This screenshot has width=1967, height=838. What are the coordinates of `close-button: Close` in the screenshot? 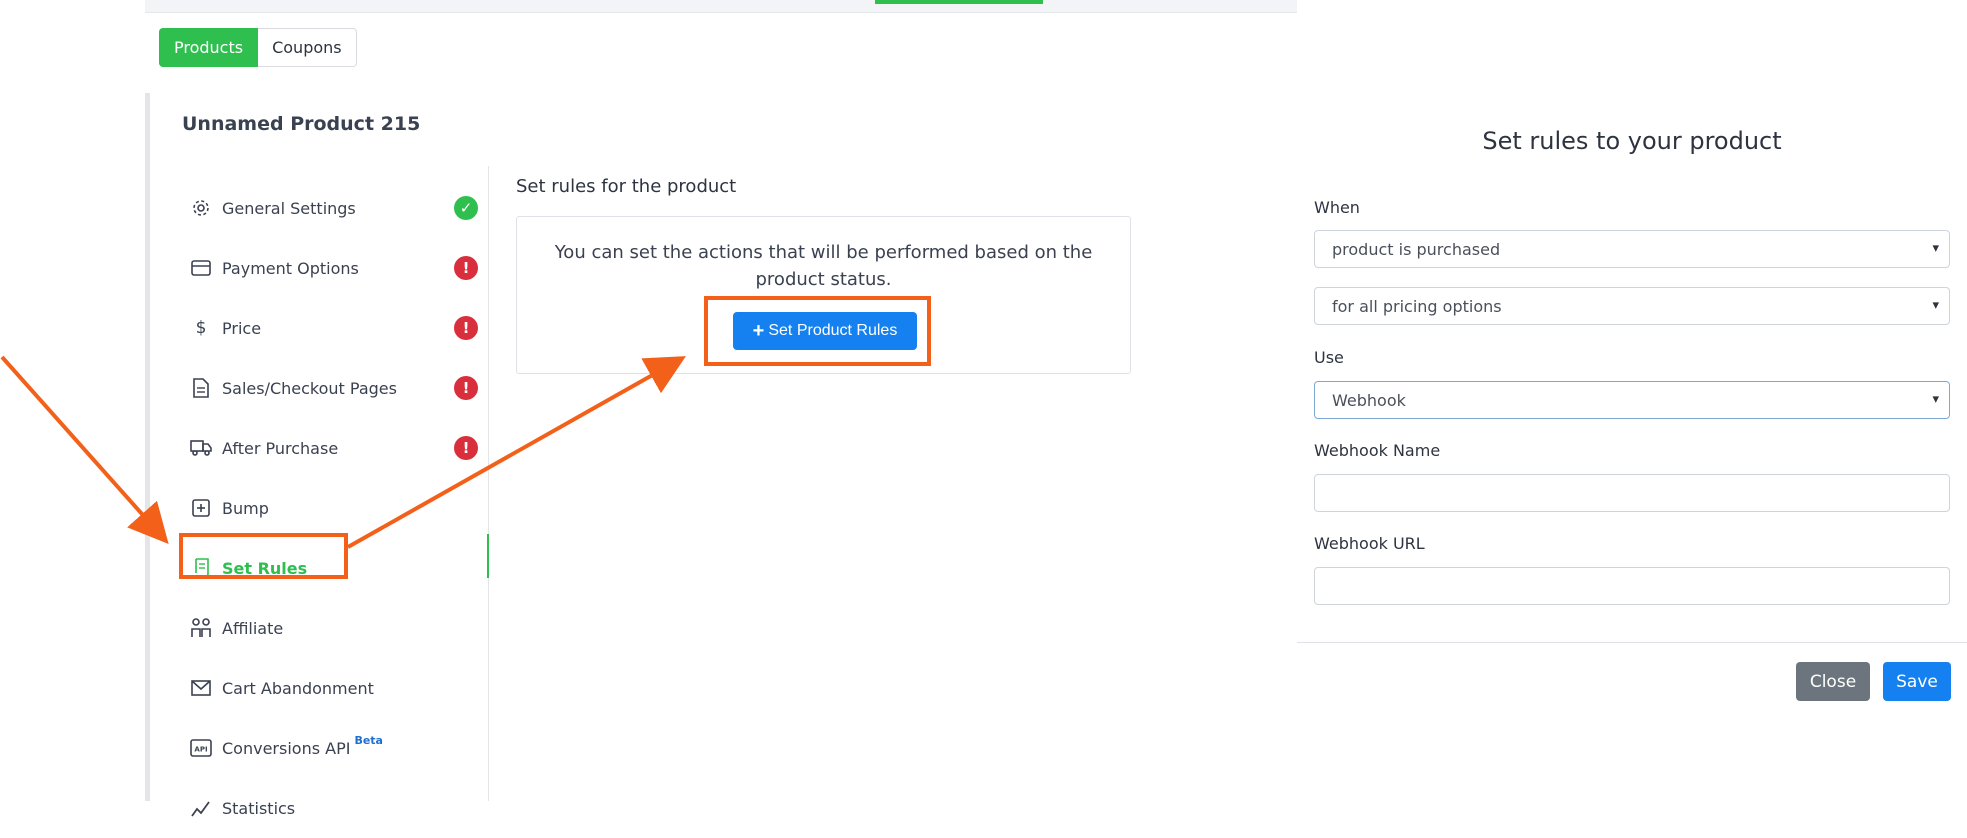 It's located at (1833, 681).